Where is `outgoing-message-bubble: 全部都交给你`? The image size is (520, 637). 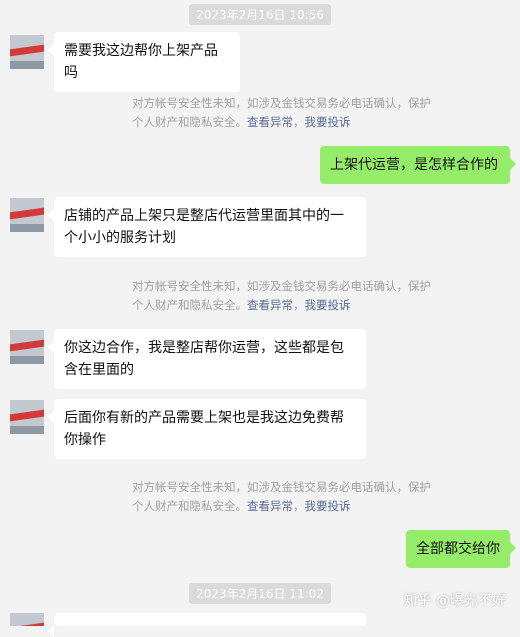
outgoing-message-bubble: 全部都交给你 is located at coordinates (461, 549).